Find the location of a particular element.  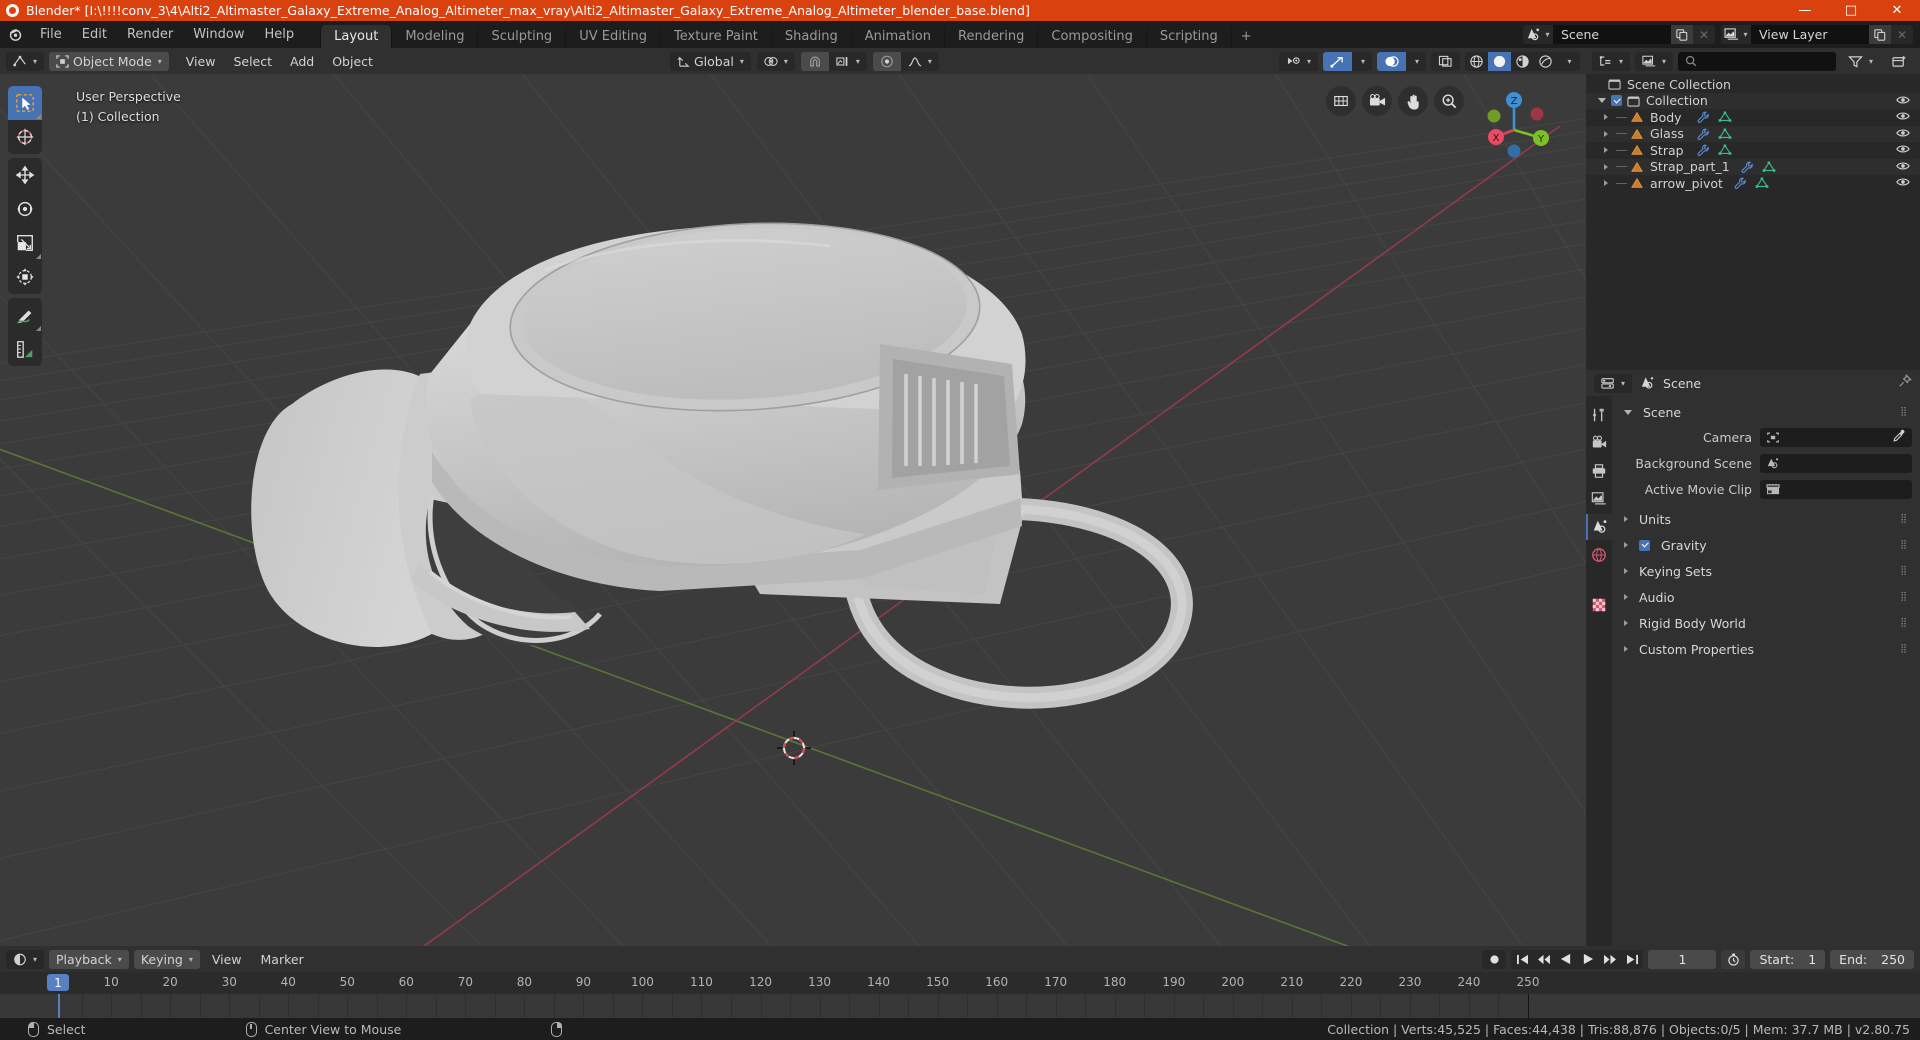

maximize-button: □ is located at coordinates (1851, 10).